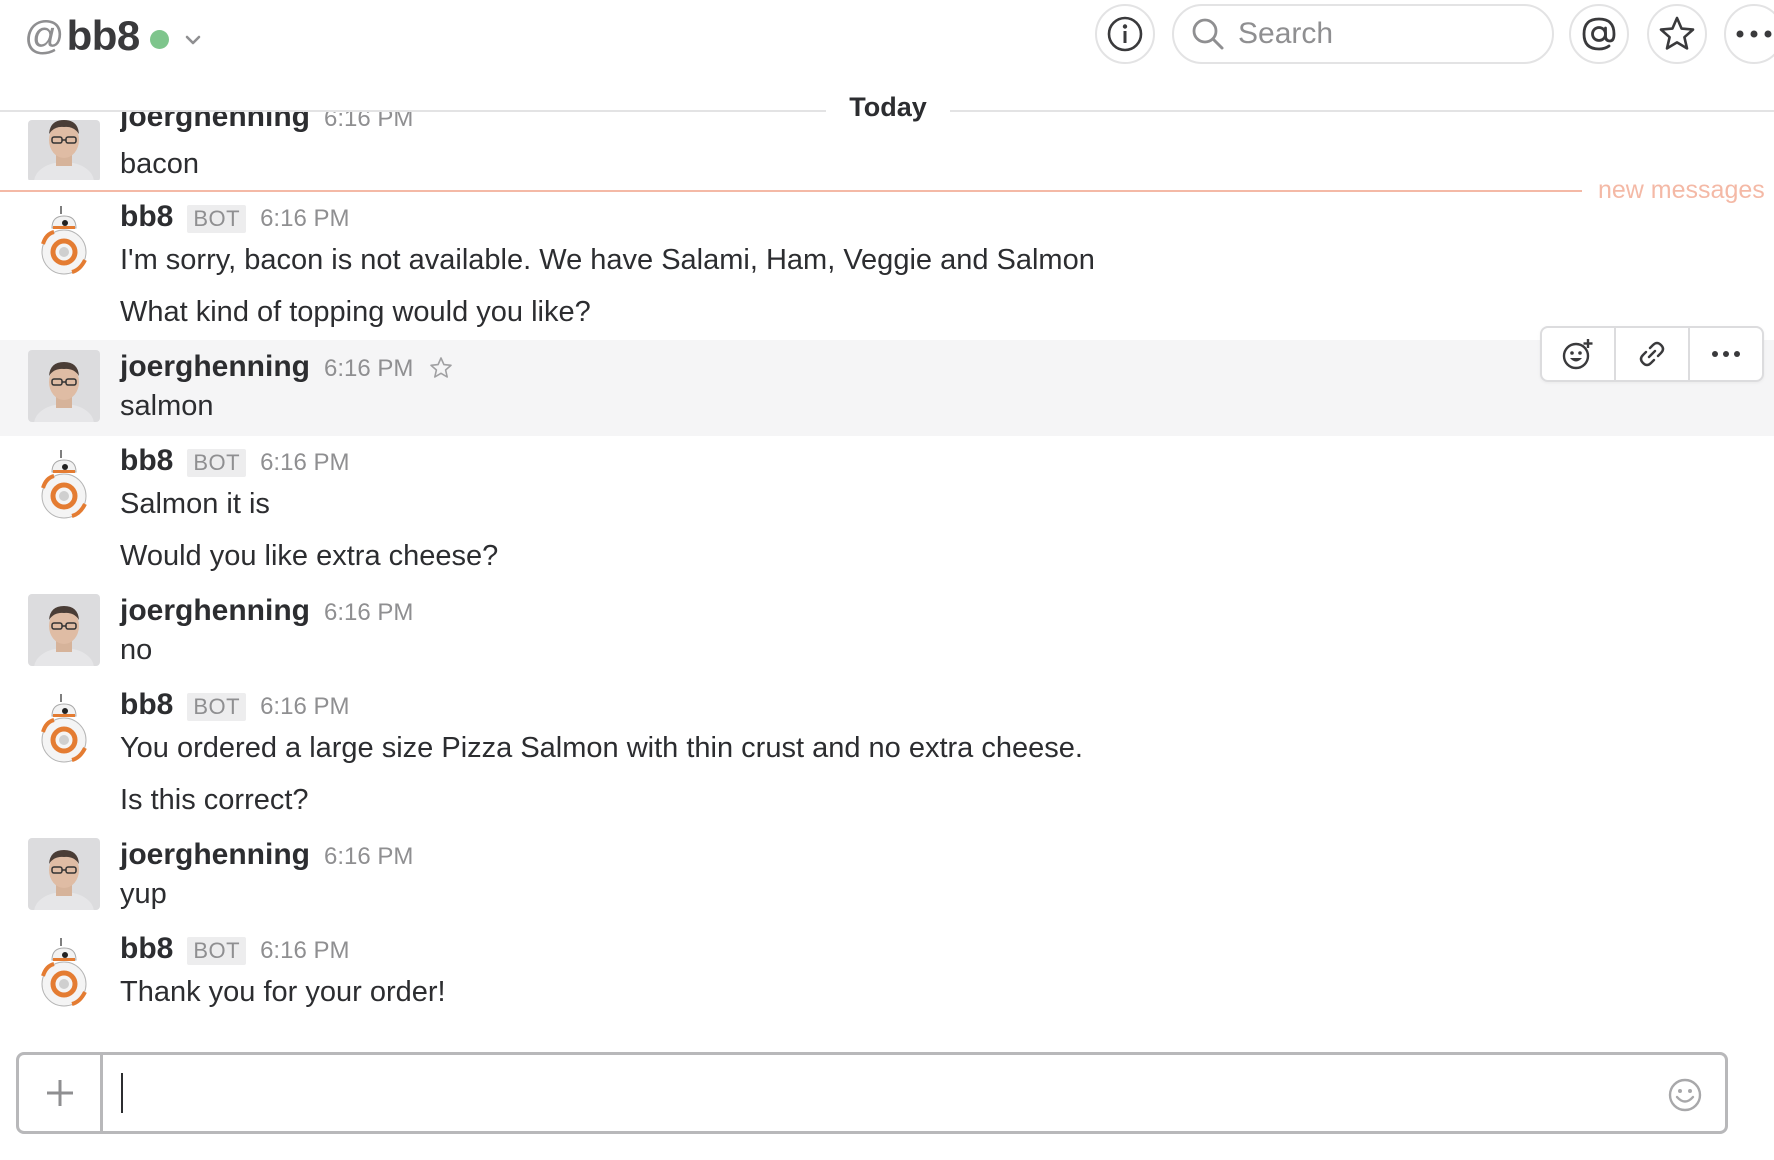 Image resolution: width=1774 pixels, height=1160 pixels. I want to click on message-text: Would you like extra cheese?, so click(309, 556).